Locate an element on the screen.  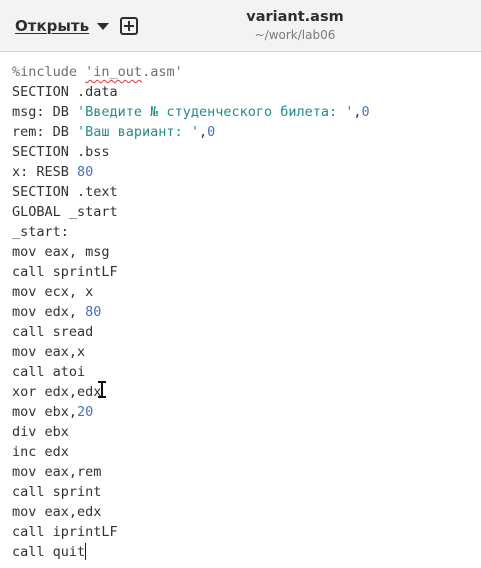
text-caret is located at coordinates (86, 551).